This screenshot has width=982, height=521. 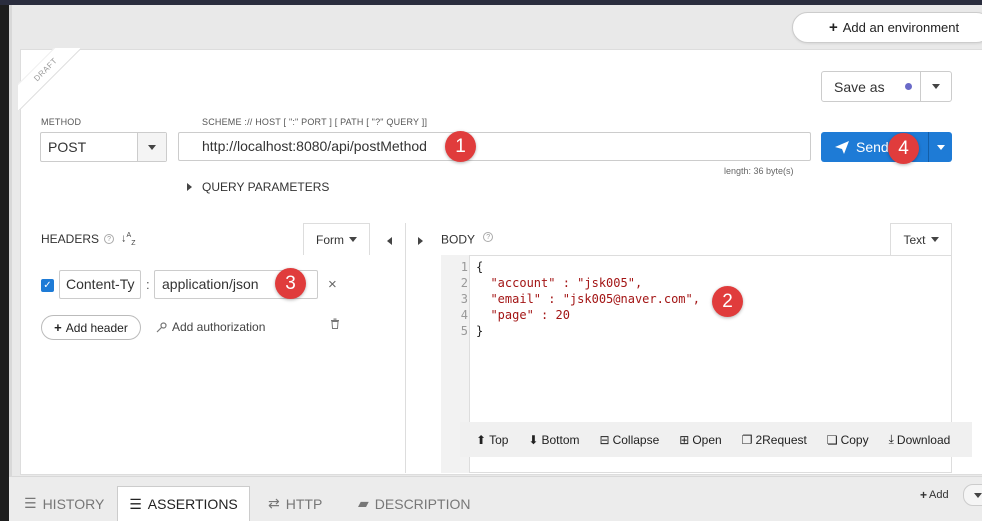 I want to click on code-line: }, so click(x=479, y=331).